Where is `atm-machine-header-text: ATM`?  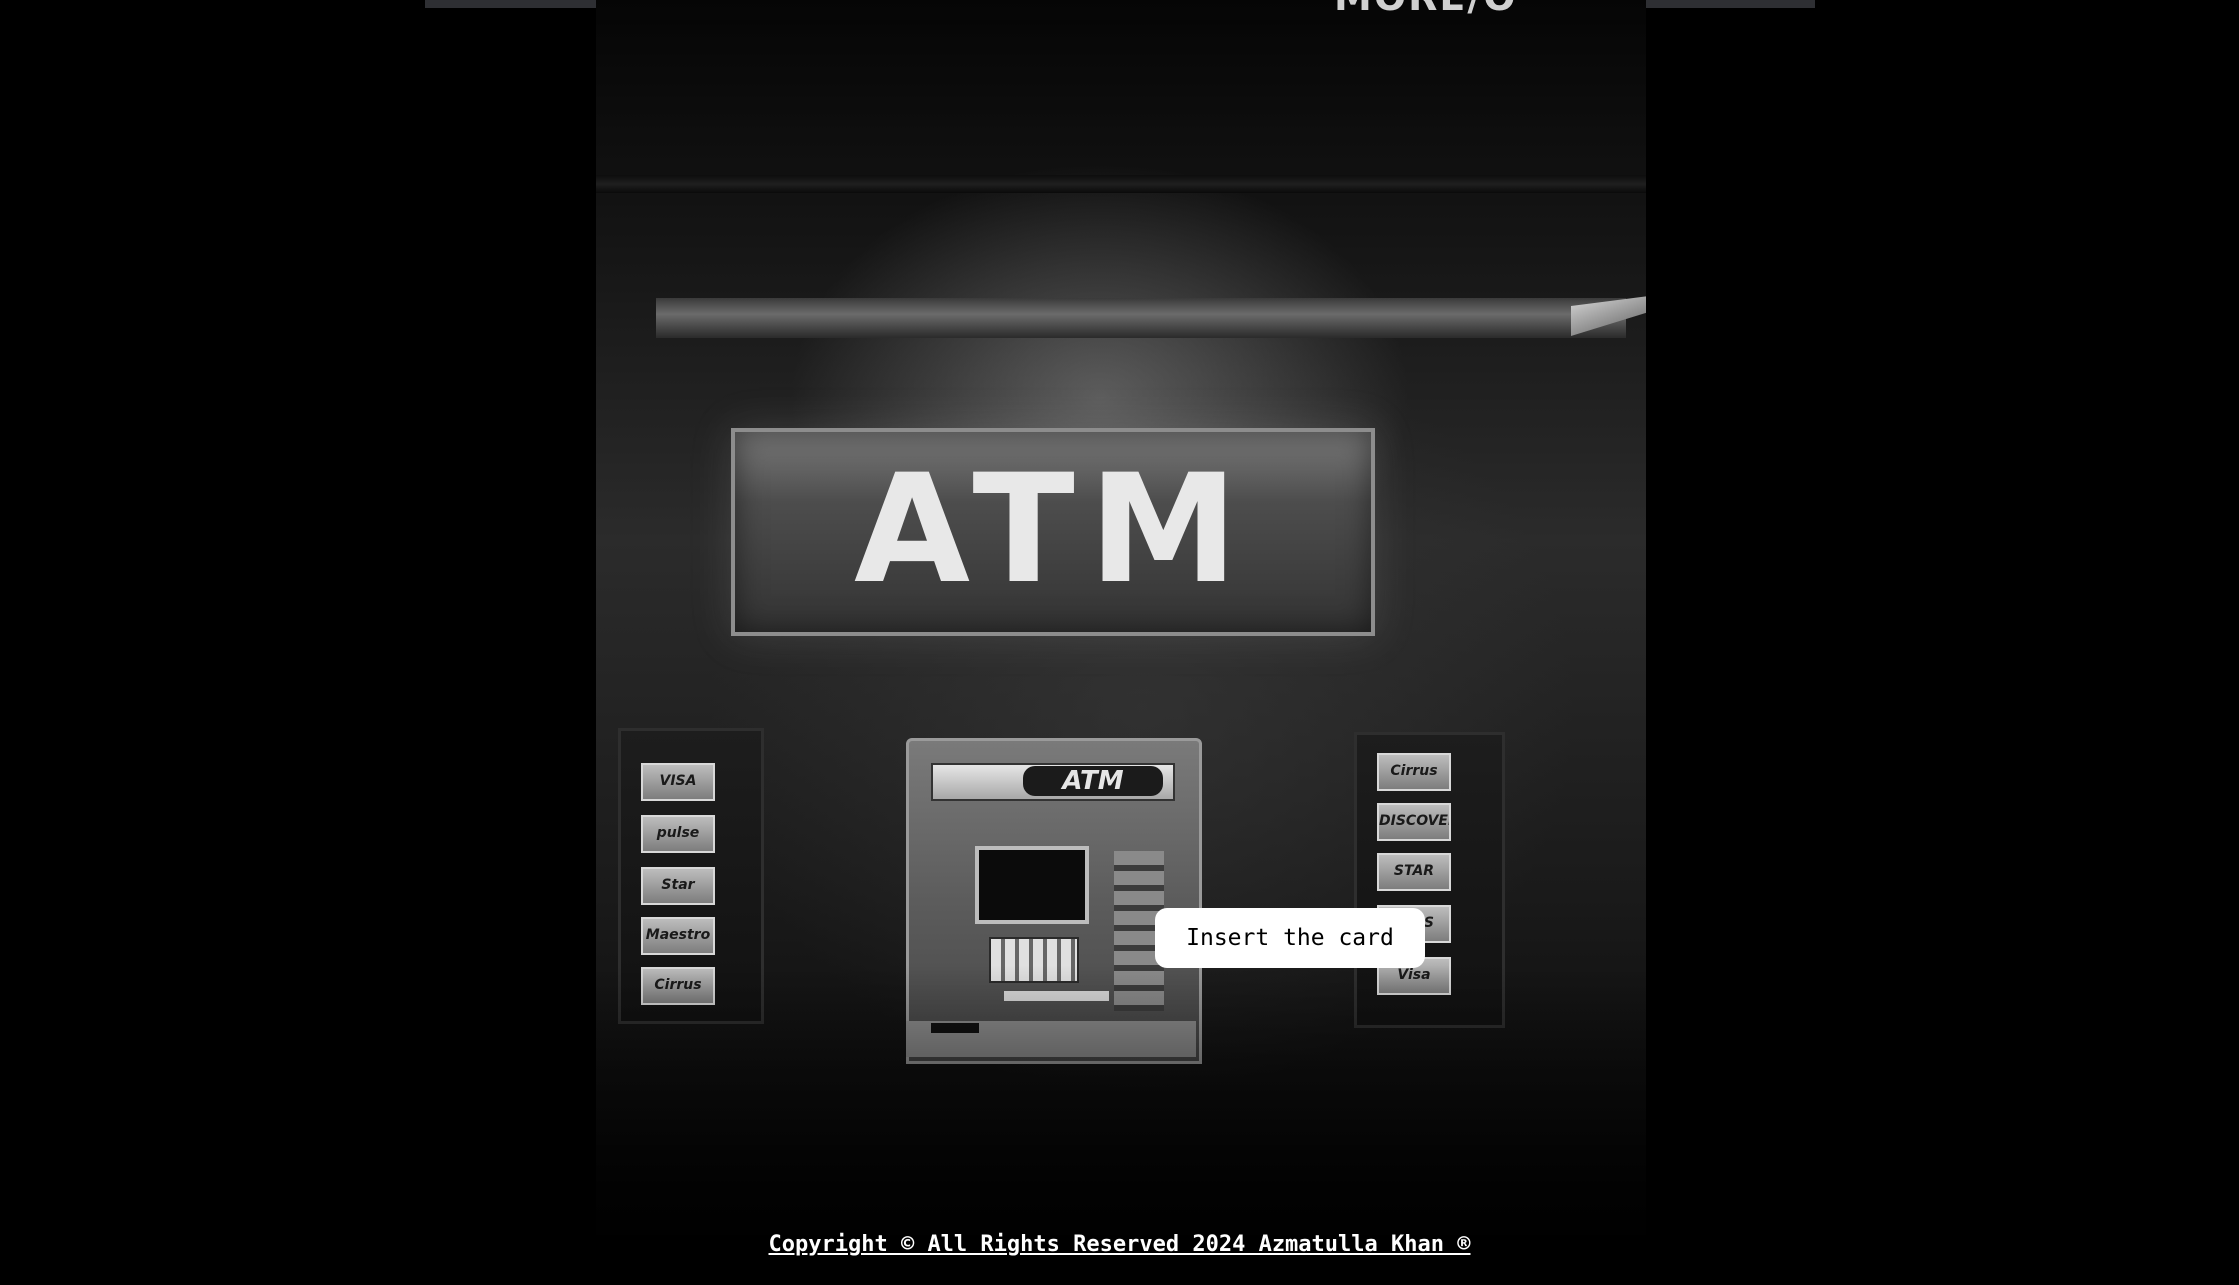
atm-machine-header-text: ATM is located at coordinates (1093, 781).